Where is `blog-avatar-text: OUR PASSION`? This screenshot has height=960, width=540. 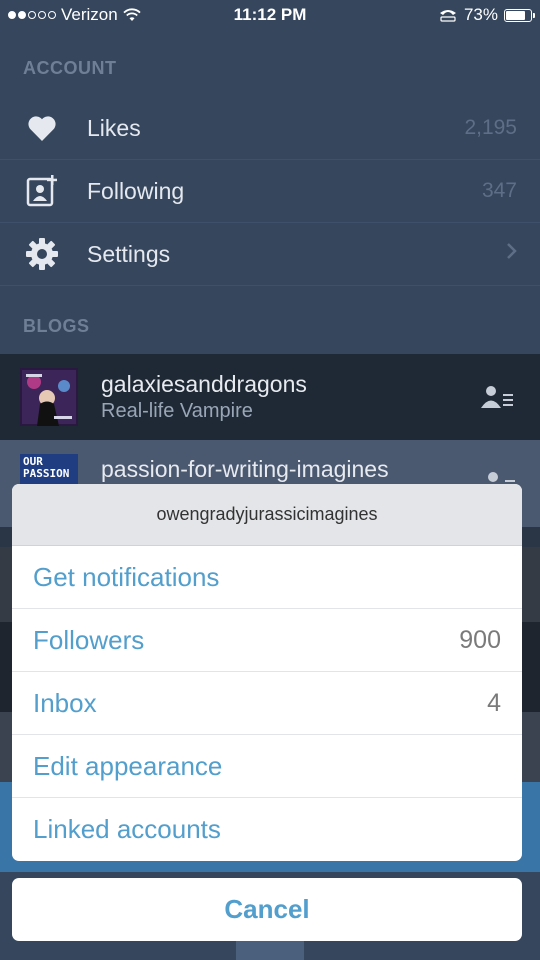
blog-avatar-text: OUR PASSION is located at coordinates (49, 469).